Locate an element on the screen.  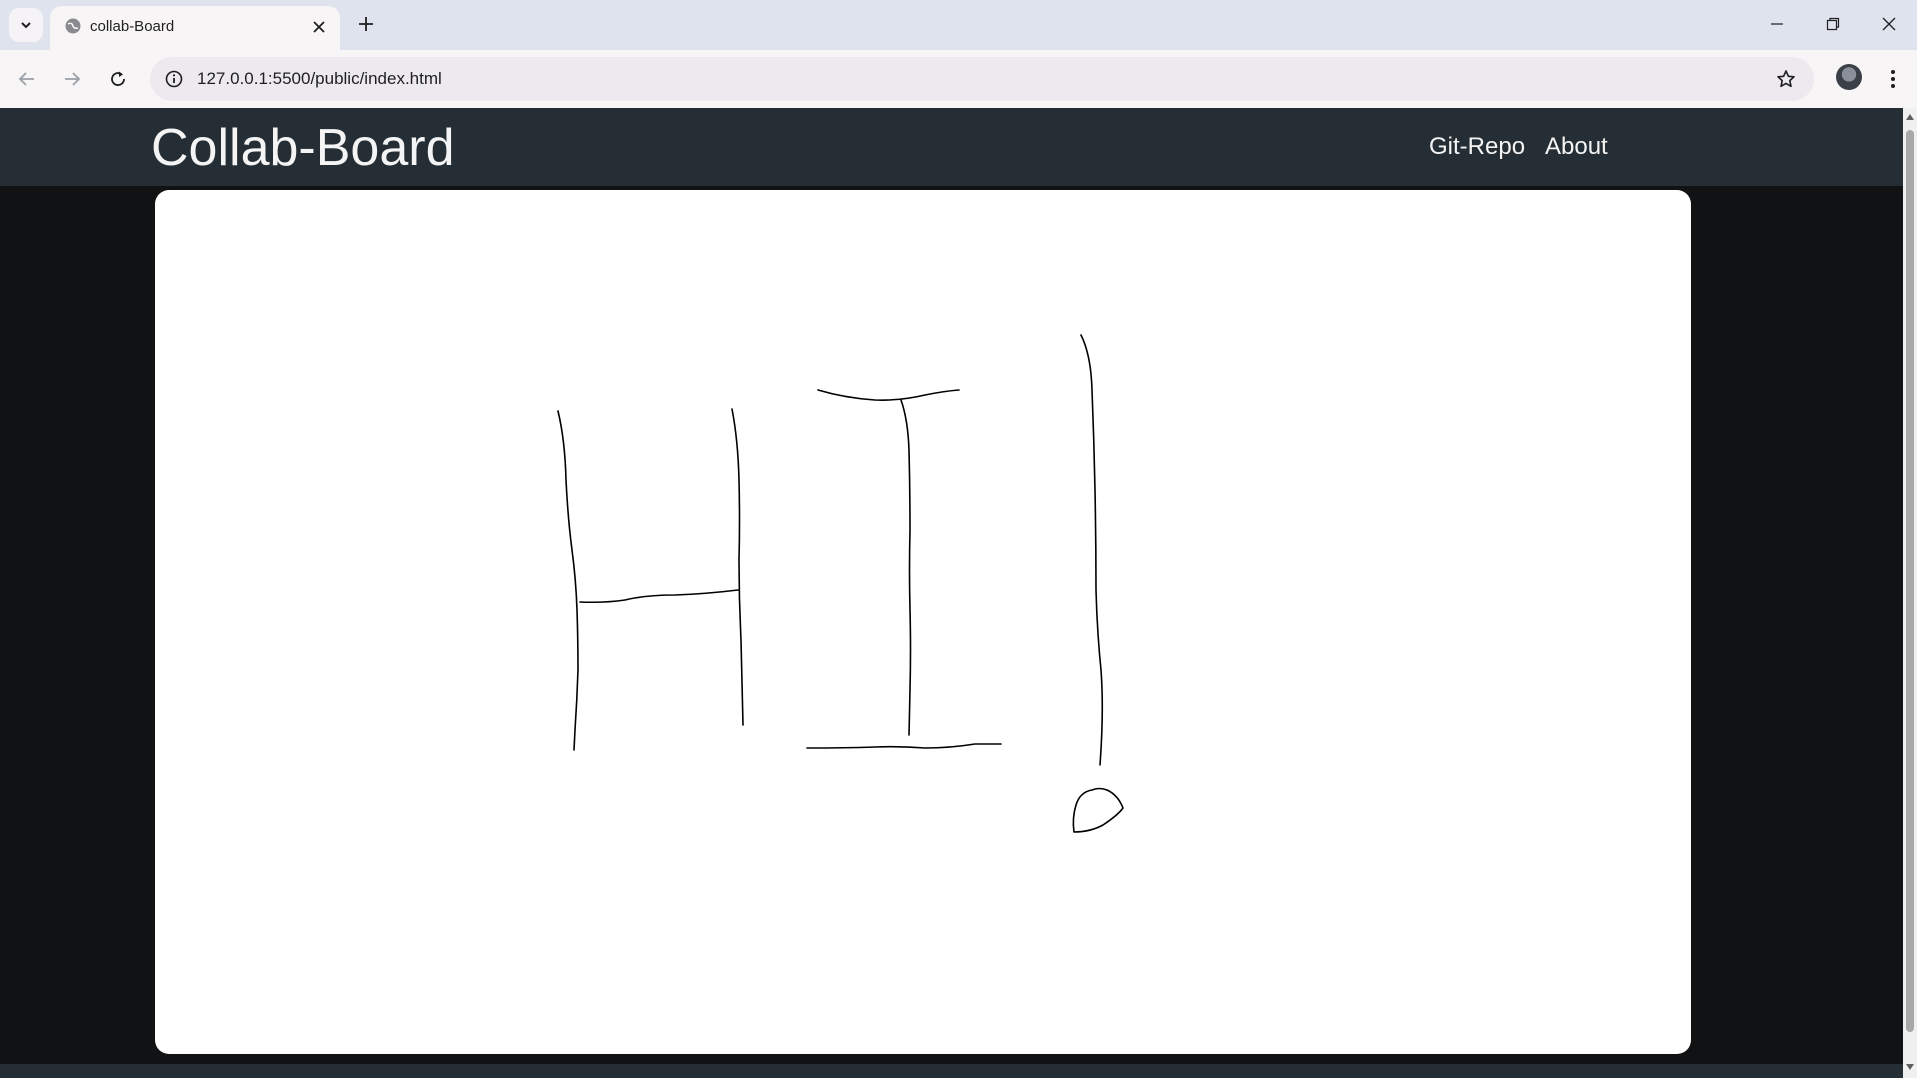
stroke-h-left is located at coordinates (568, 580).